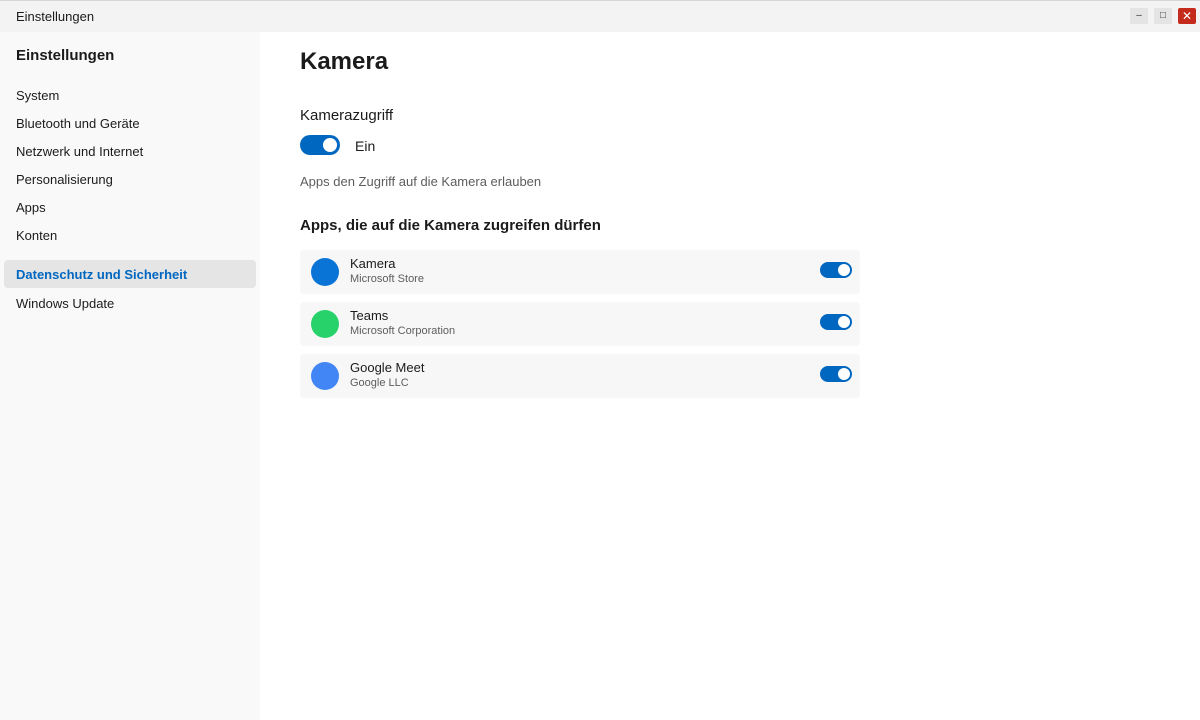 The height and width of the screenshot is (720, 1200). I want to click on app-toggle-google-meet, so click(836, 374).